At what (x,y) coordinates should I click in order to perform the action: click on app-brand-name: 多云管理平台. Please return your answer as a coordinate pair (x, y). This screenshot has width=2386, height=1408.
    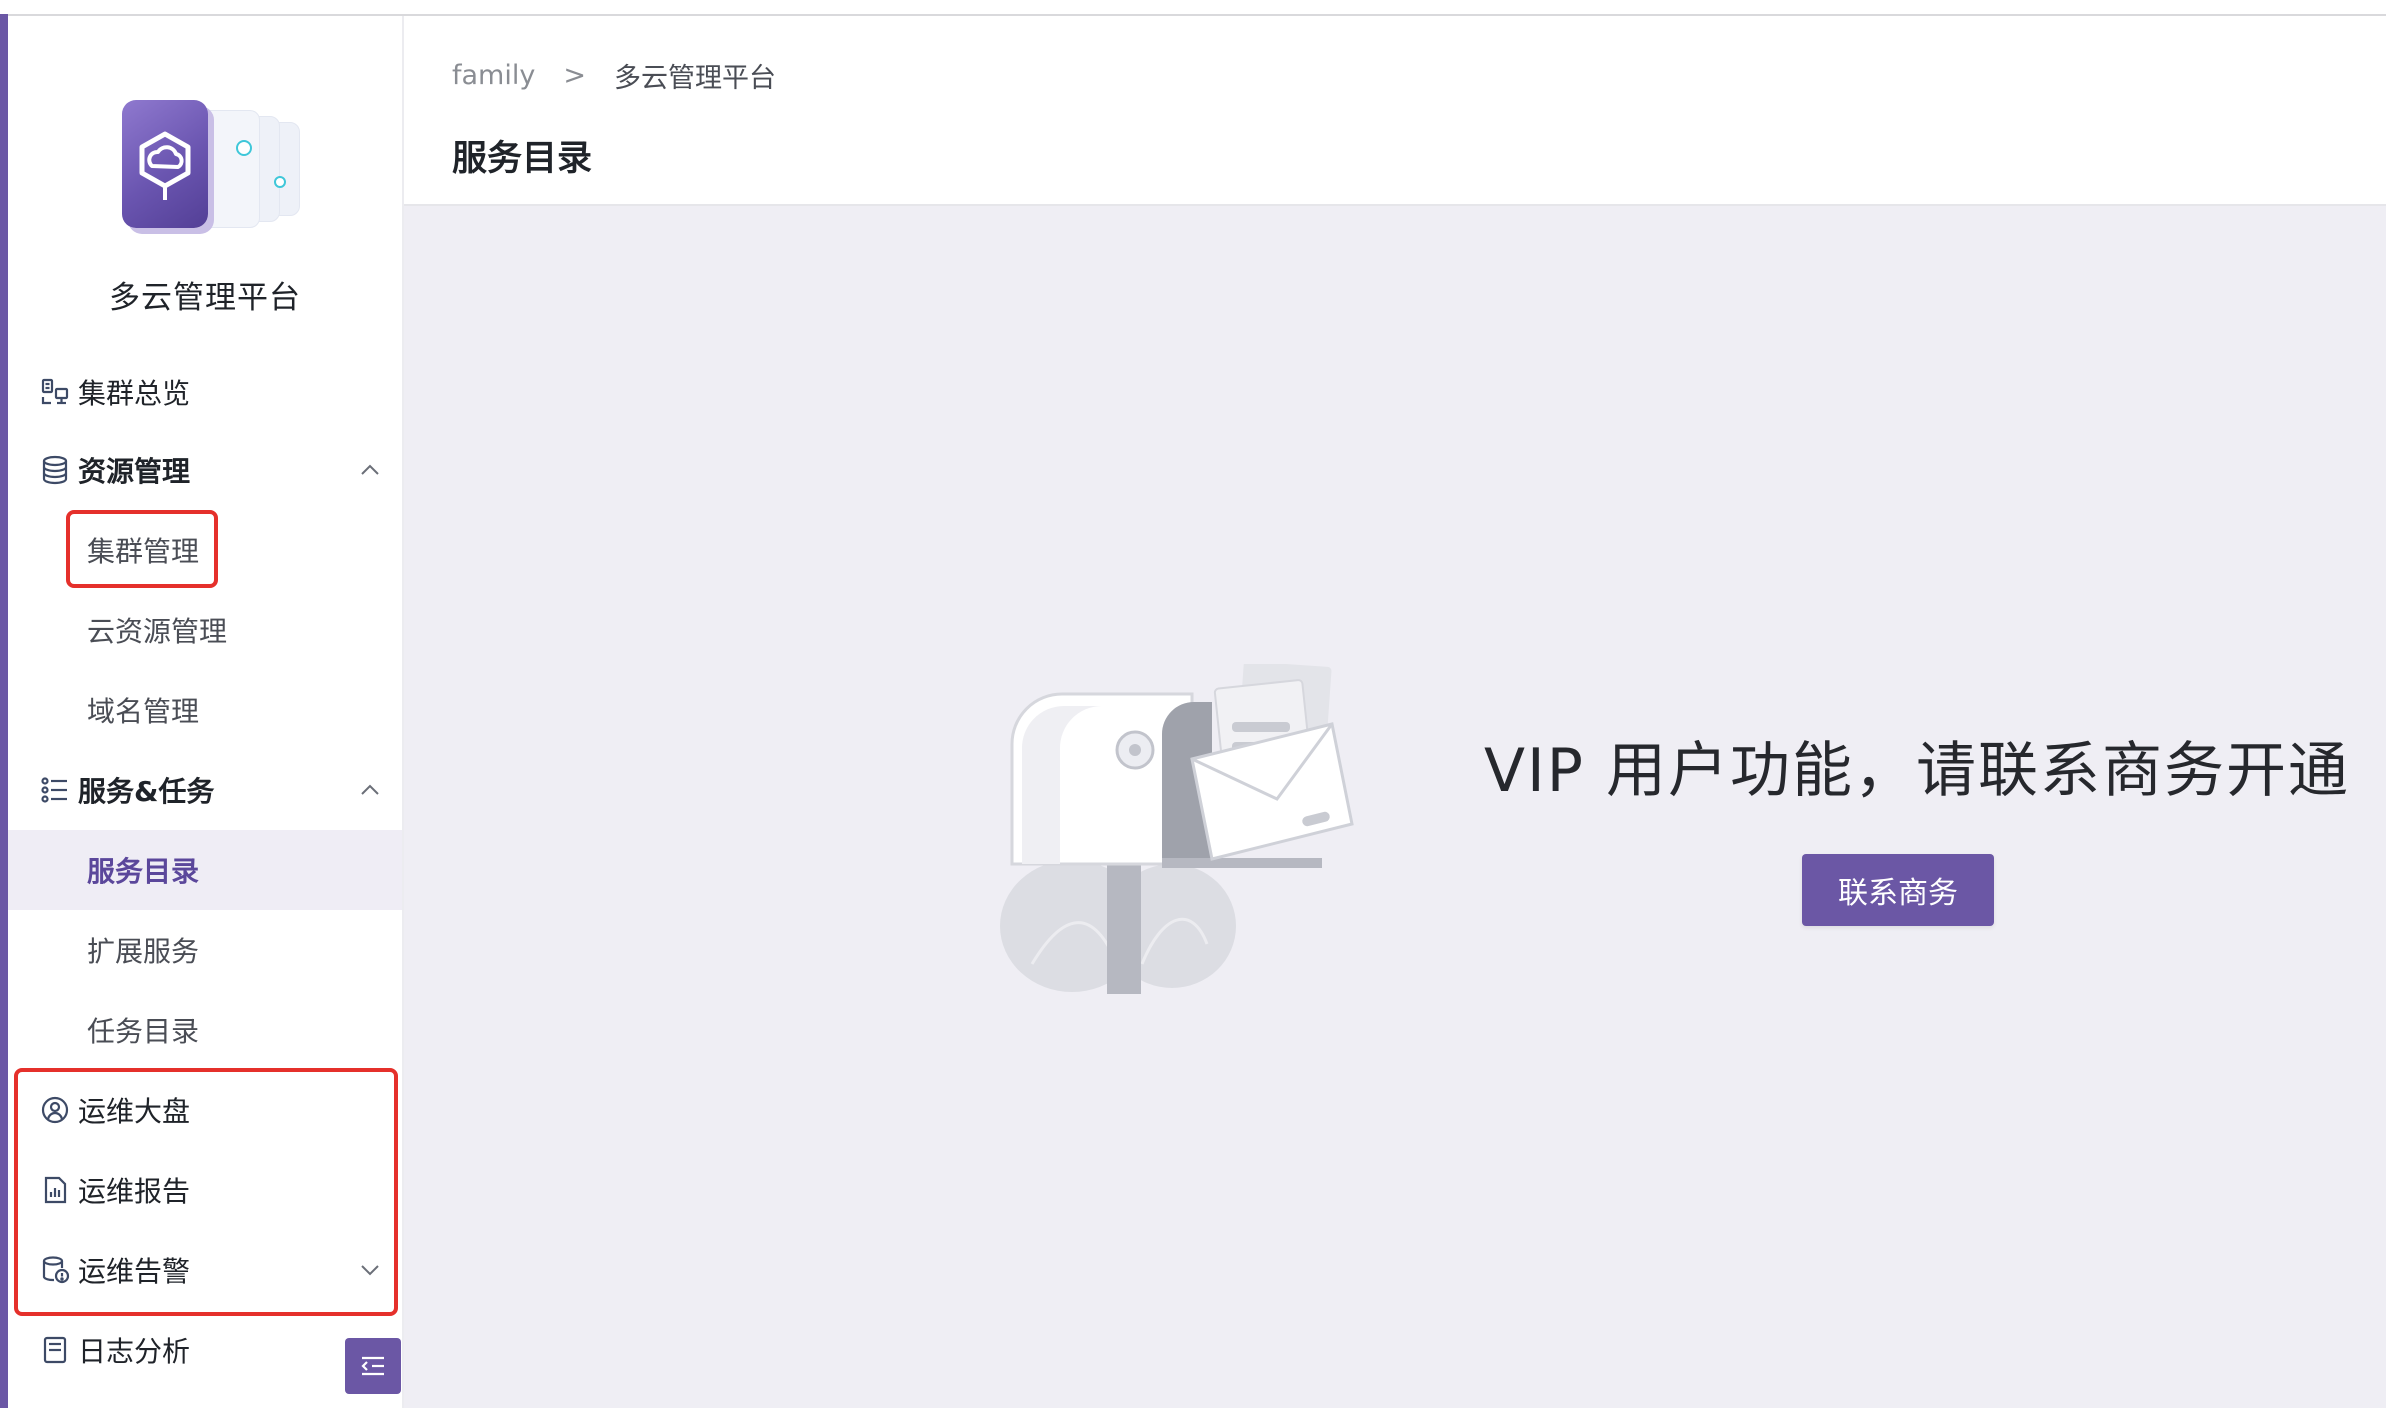
    Looking at the image, I should click on (205, 298).